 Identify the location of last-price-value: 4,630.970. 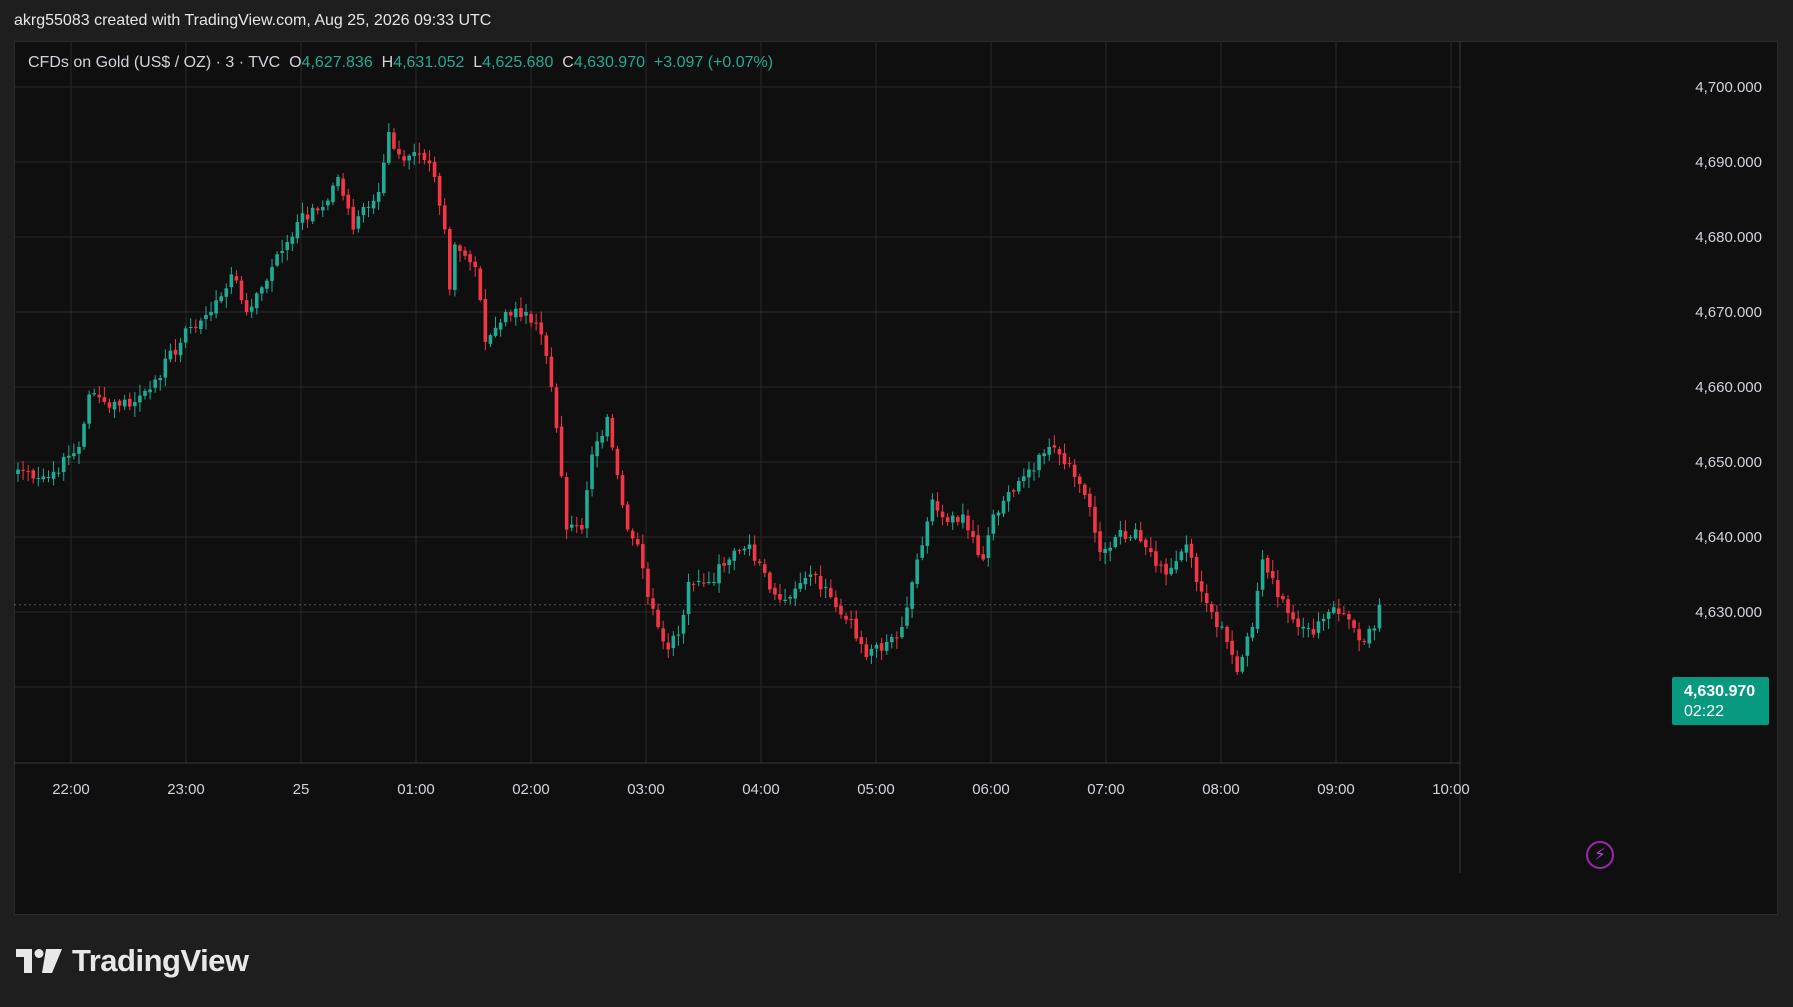
(1720, 691).